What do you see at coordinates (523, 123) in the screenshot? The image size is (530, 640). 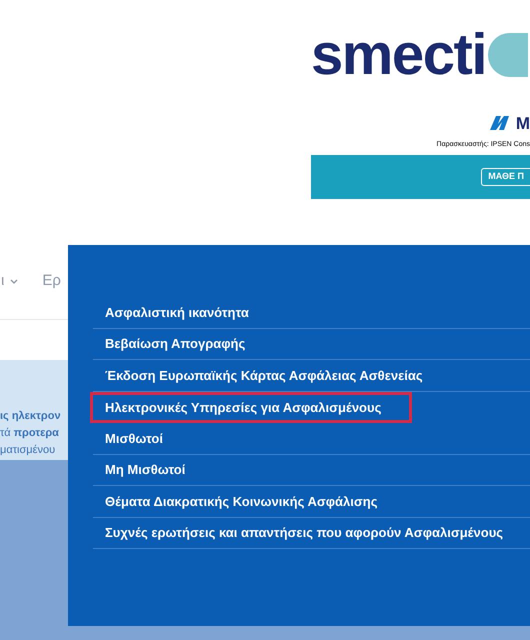 I see `brand-text: M` at bounding box center [523, 123].